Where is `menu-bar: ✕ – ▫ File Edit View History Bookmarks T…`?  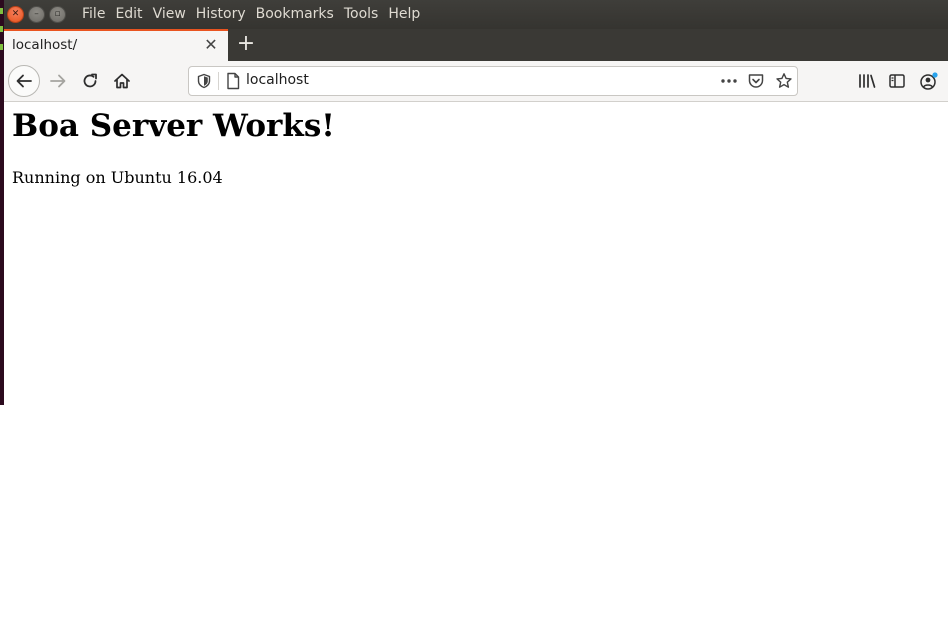 menu-bar: ✕ – ▫ File Edit View History Bookmarks T… is located at coordinates (476, 14).